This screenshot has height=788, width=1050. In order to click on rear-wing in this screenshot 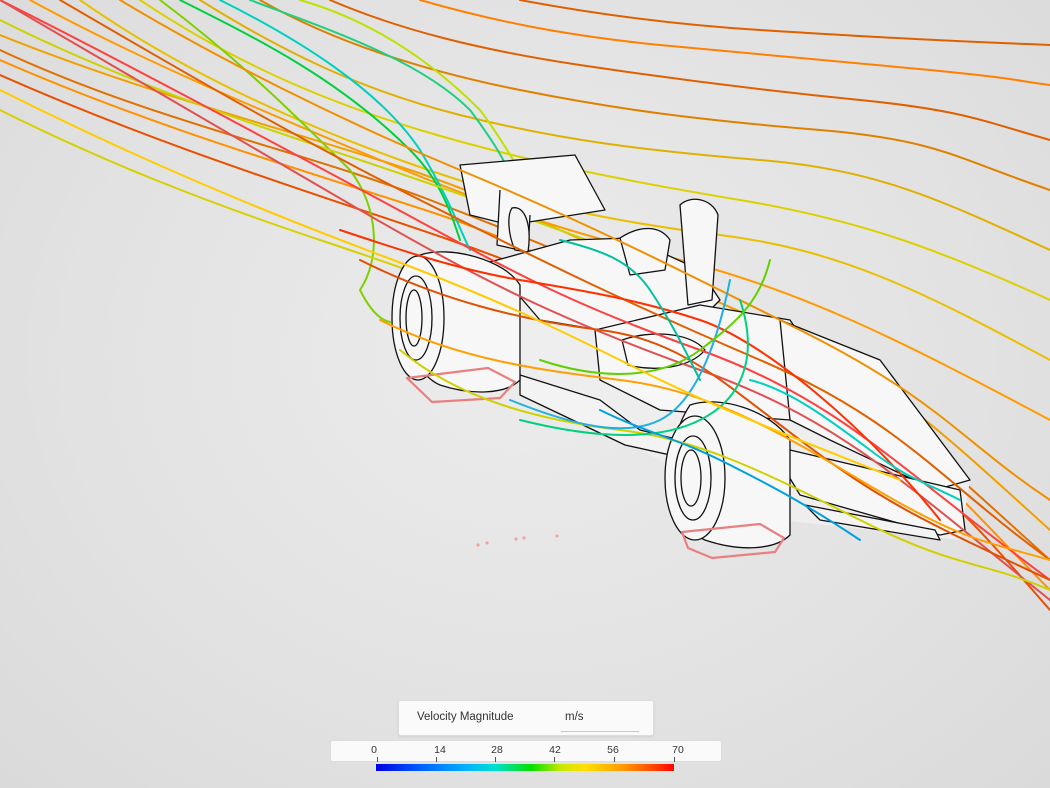, I will do `click(532, 190)`.